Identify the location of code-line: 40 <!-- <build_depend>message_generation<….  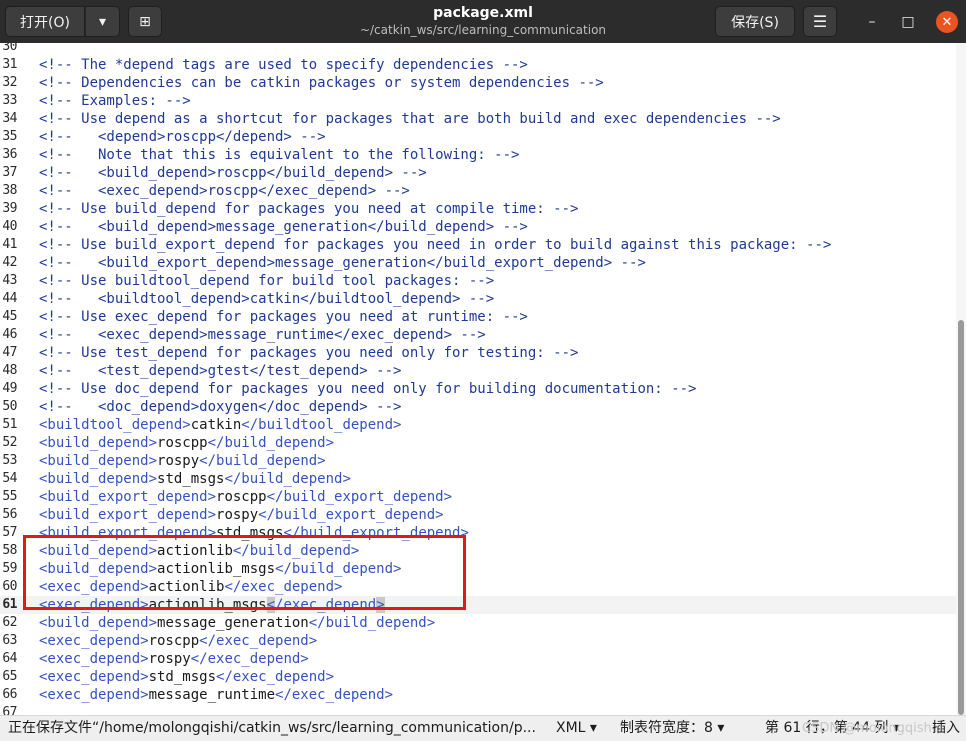
(478, 227).